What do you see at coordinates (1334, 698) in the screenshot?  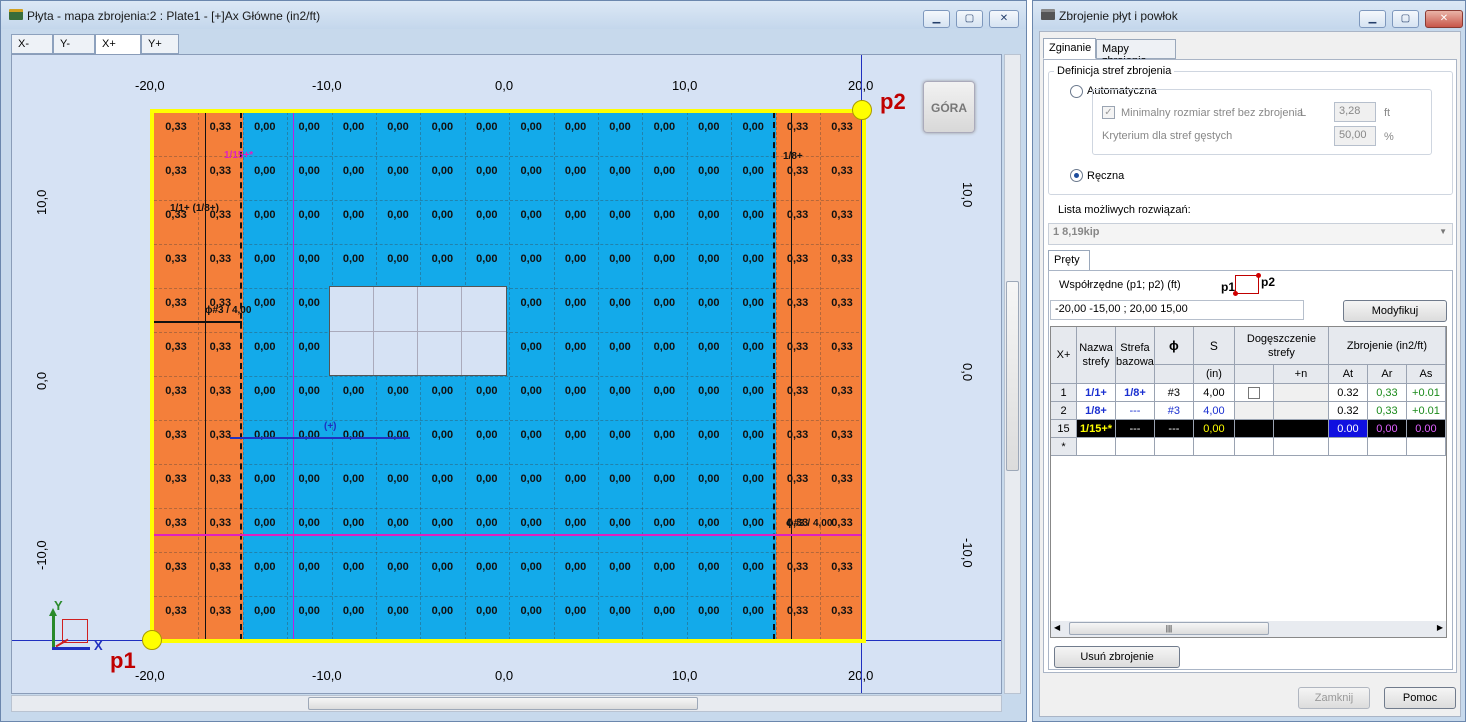 I see `close-dialog-button: Zamknij` at bounding box center [1334, 698].